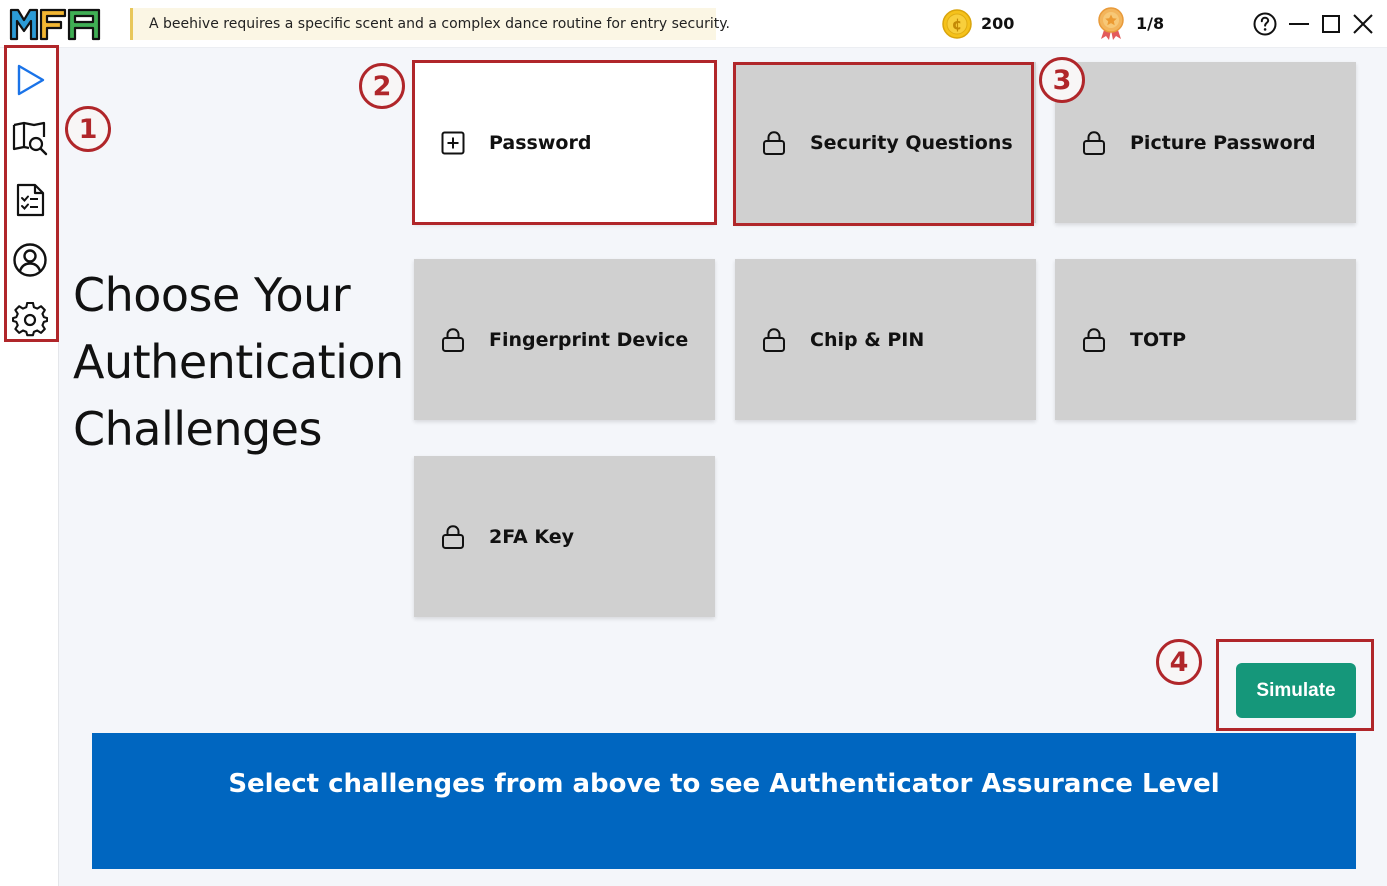 The width and height of the screenshot is (1387, 886). What do you see at coordinates (1299, 24) in the screenshot?
I see `minimize-icon` at bounding box center [1299, 24].